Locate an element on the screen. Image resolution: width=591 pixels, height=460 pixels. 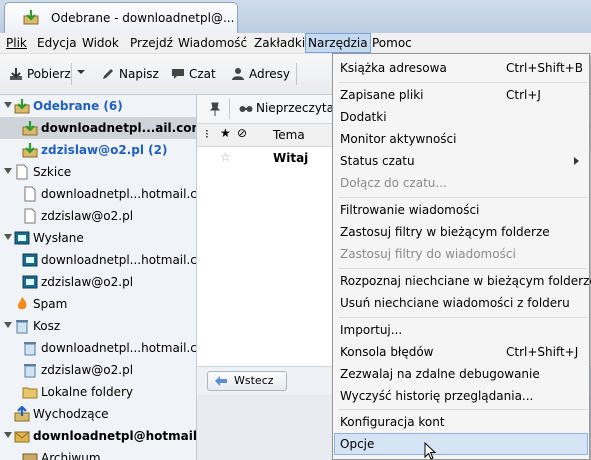
menu-file: Plik is located at coordinates (16, 43).